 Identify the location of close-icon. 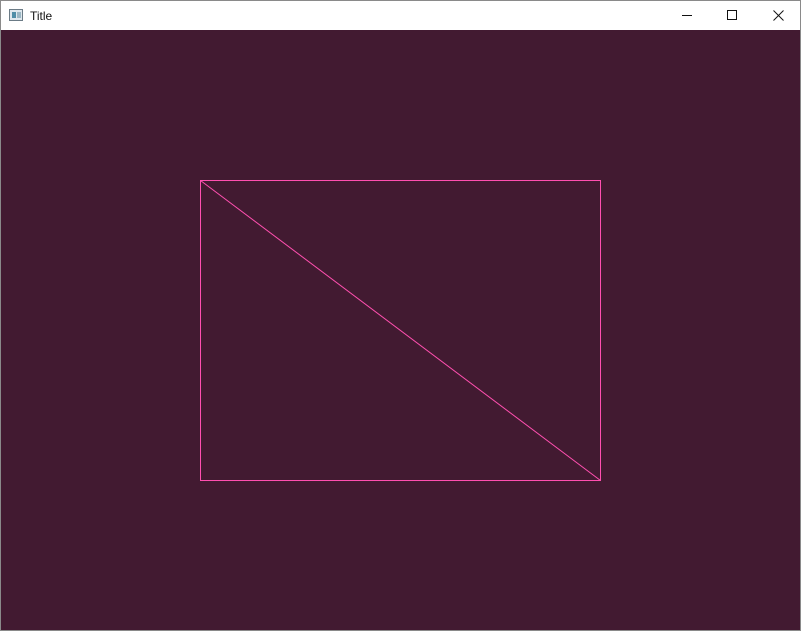
(778, 15).